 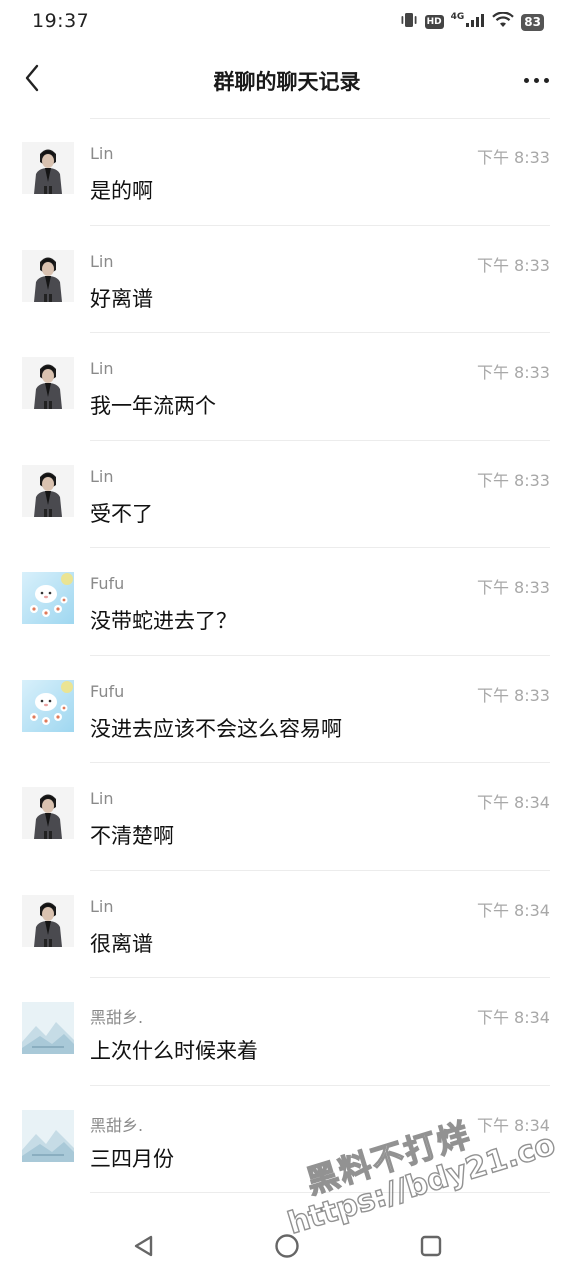 What do you see at coordinates (287, 22) in the screenshot?
I see `status-bar: 19:37 HD 4G 83` at bounding box center [287, 22].